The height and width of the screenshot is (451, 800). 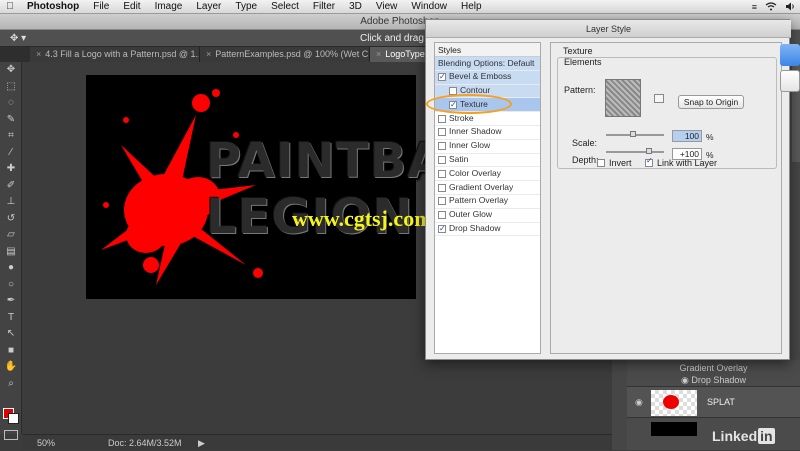 I want to click on menu-view: View, so click(x=387, y=6).